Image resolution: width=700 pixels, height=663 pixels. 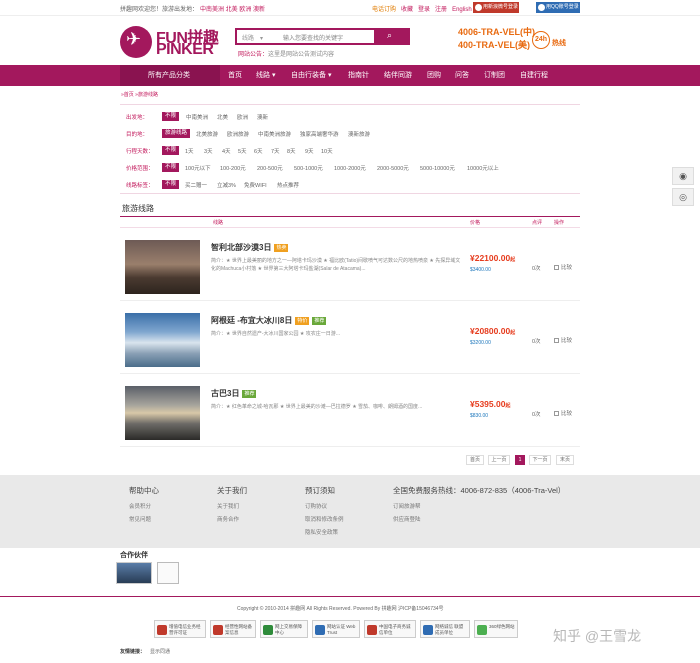 What do you see at coordinates (144, 507) in the screenshot?
I see `footer-link: 会员积分` at bounding box center [144, 507].